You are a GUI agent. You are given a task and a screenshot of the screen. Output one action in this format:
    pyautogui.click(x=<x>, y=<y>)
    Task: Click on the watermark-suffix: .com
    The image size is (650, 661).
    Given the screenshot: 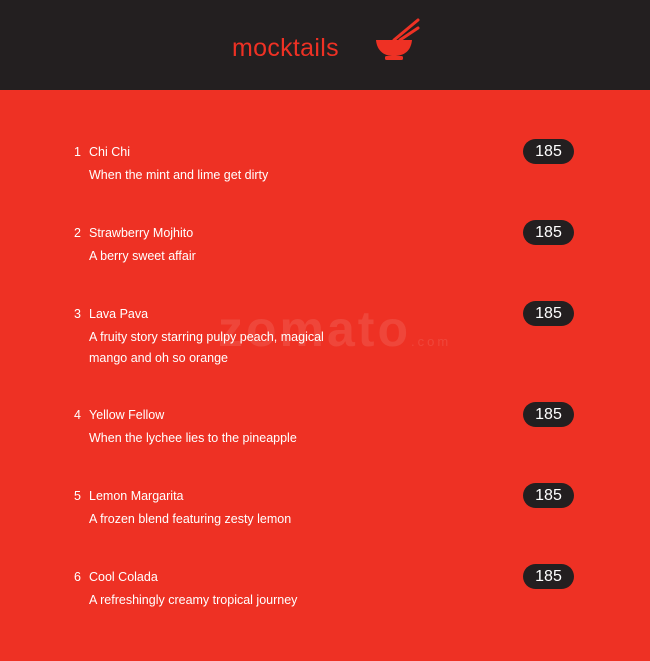 What is the action you would take?
    pyautogui.click(x=431, y=341)
    